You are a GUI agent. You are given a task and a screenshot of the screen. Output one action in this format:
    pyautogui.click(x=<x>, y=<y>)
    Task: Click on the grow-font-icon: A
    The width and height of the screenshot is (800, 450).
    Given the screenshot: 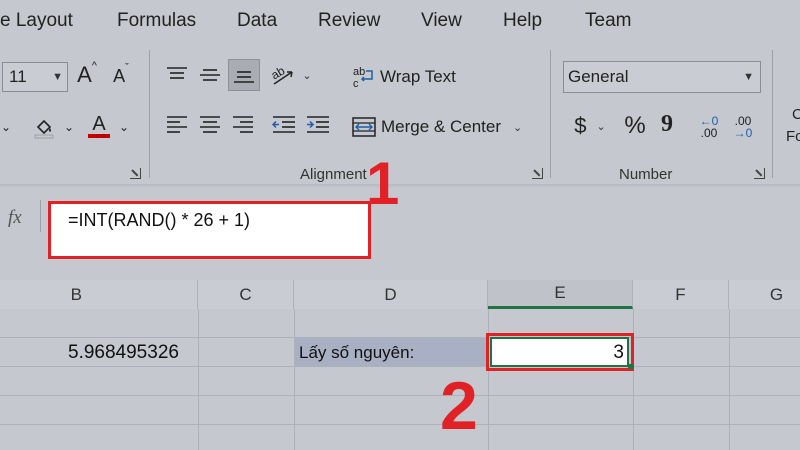 What is the action you would take?
    pyautogui.click(x=84, y=74)
    